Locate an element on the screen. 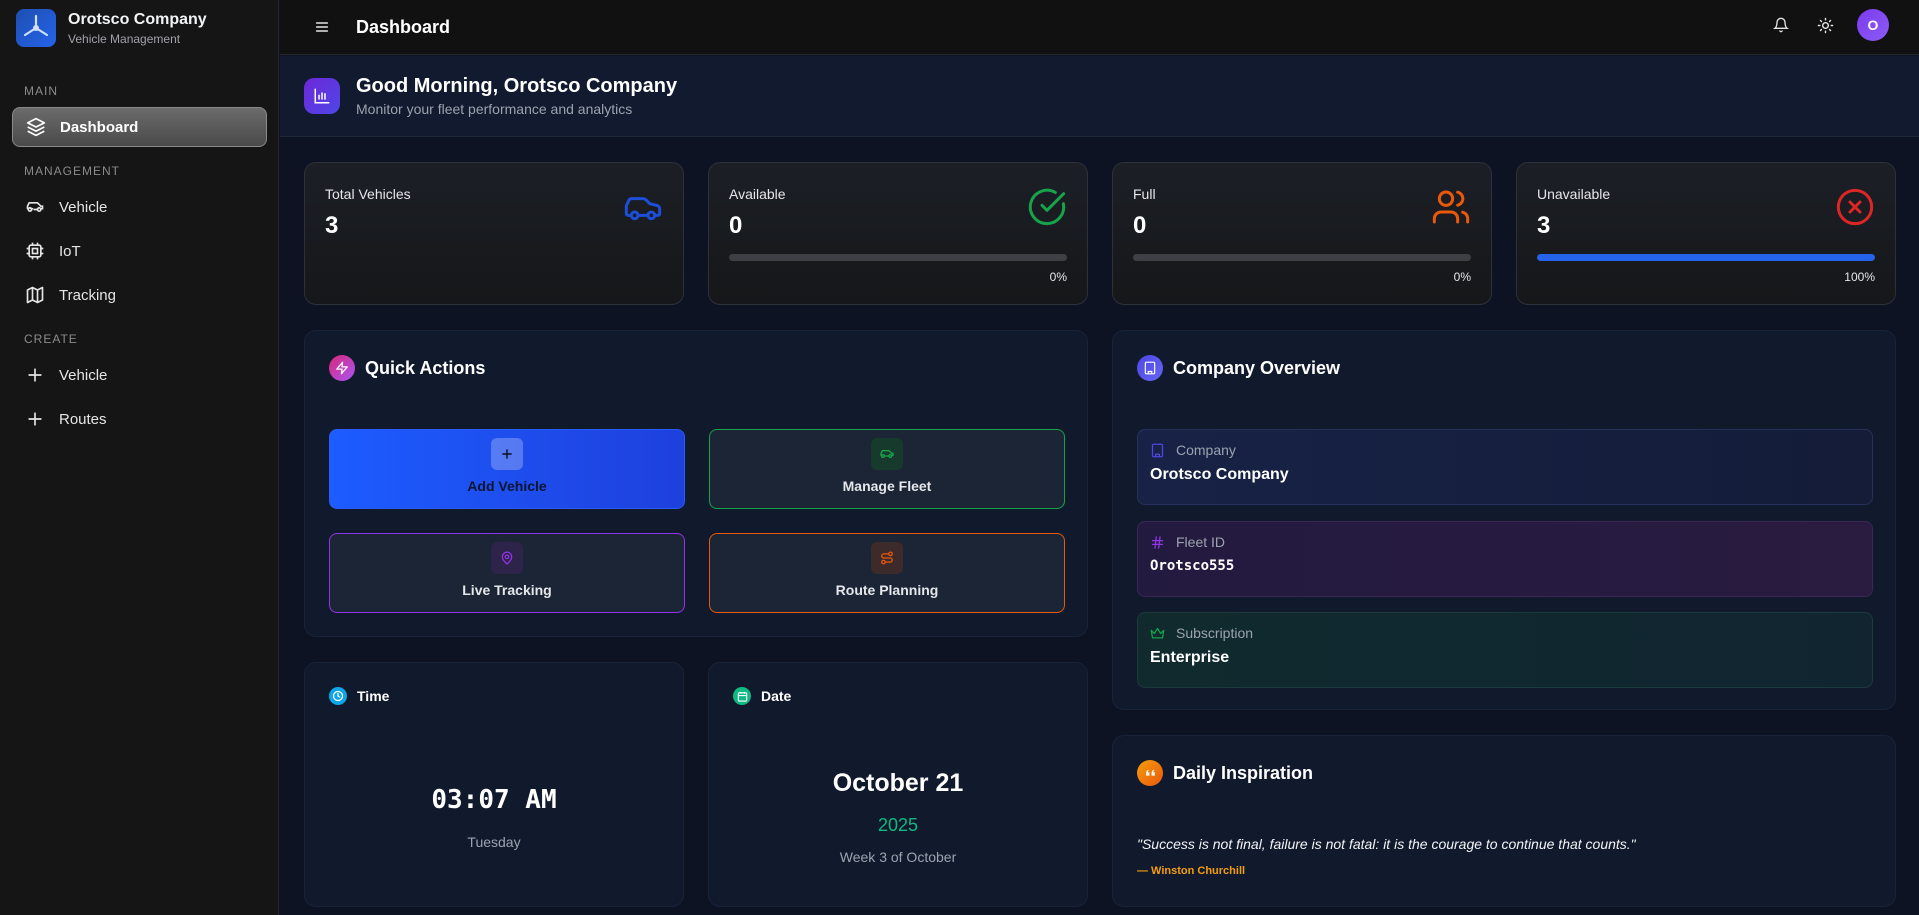 This screenshot has height=915, width=1919. bell-icon is located at coordinates (1781, 25).